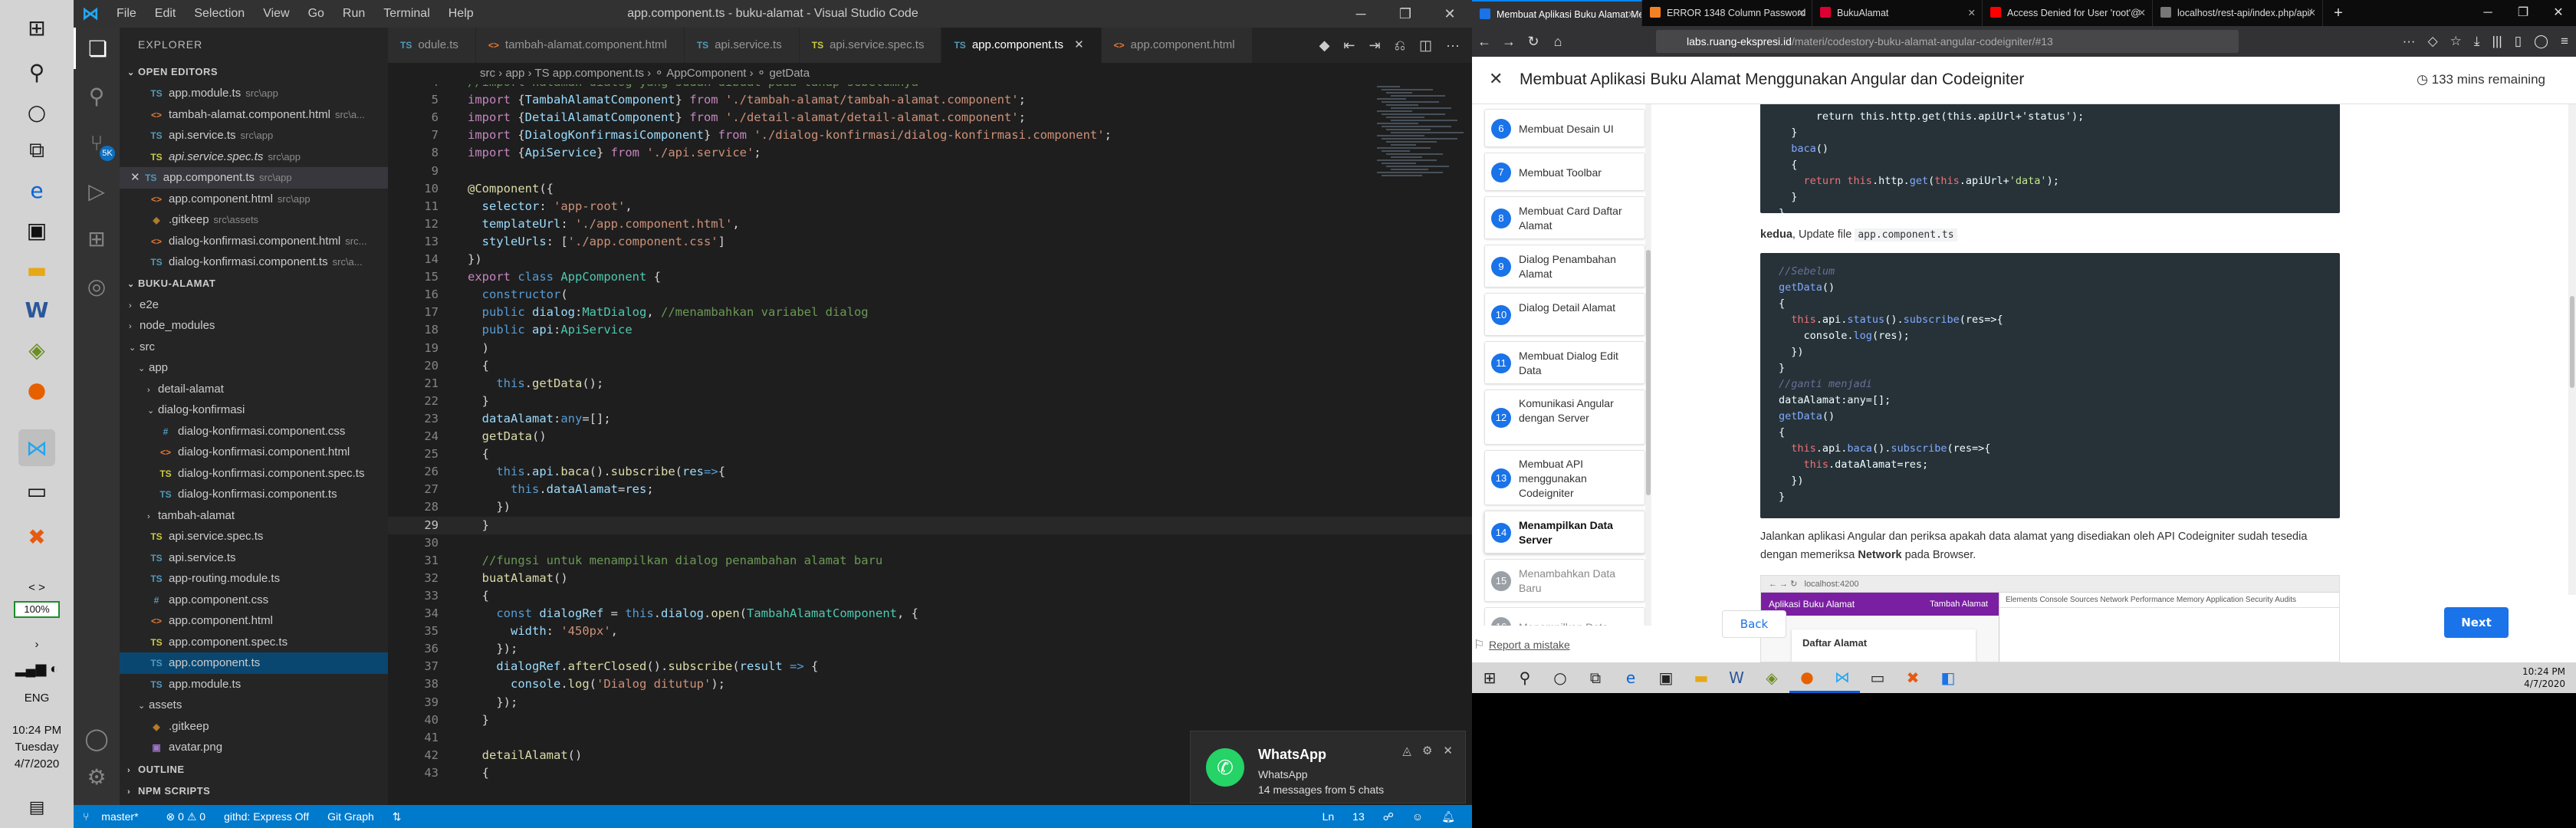  What do you see at coordinates (254, 727) in the screenshot?
I see `tree-file: ◆ .gitkeep` at bounding box center [254, 727].